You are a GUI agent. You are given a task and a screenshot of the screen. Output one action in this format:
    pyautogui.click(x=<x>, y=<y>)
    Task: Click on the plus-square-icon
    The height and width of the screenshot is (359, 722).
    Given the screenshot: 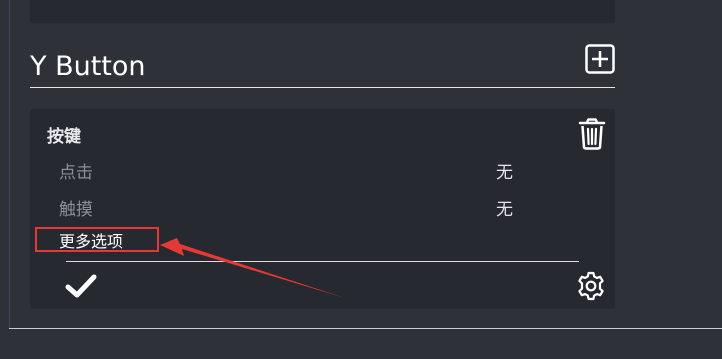 What is the action you would take?
    pyautogui.click(x=600, y=59)
    